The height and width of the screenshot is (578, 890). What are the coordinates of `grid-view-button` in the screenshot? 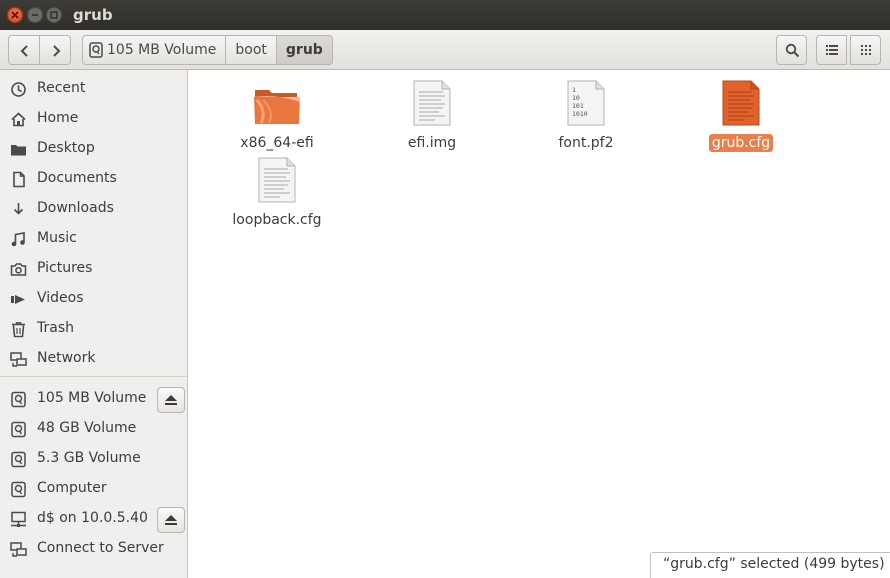 It's located at (865, 50).